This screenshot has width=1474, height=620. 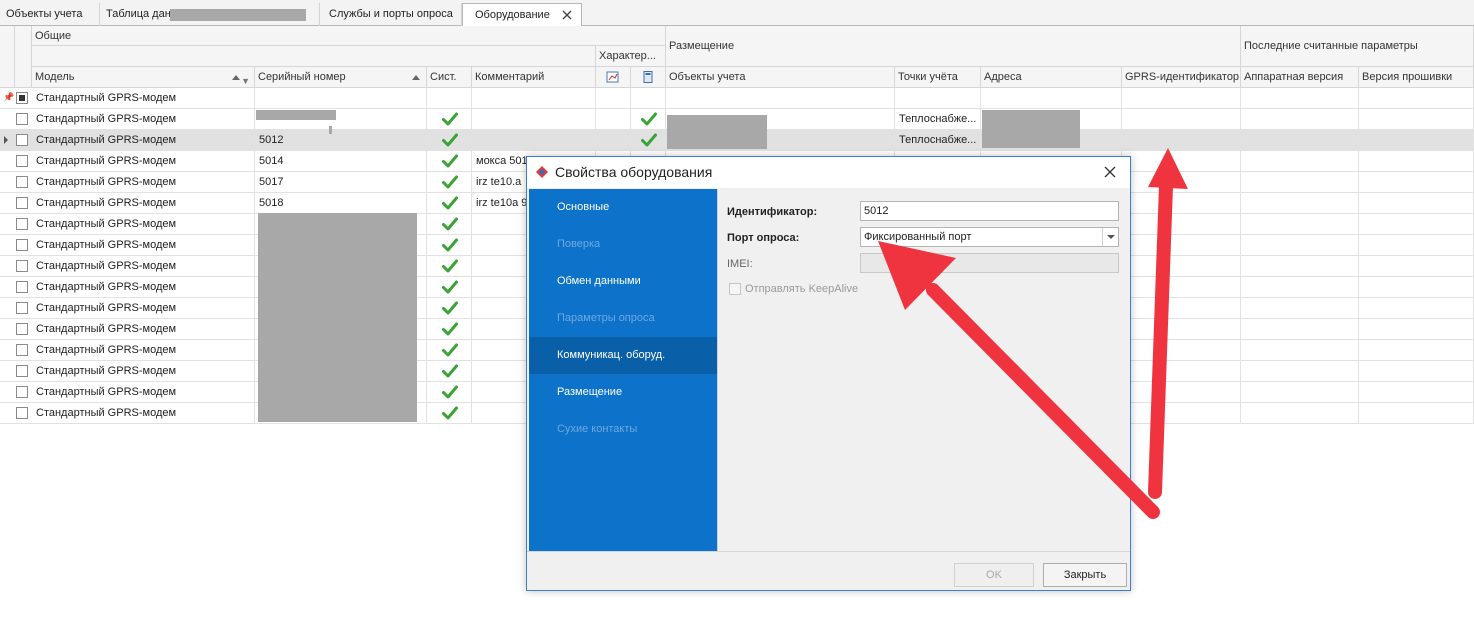 What do you see at coordinates (648, 119) in the screenshot?
I see `cell-ch2` at bounding box center [648, 119].